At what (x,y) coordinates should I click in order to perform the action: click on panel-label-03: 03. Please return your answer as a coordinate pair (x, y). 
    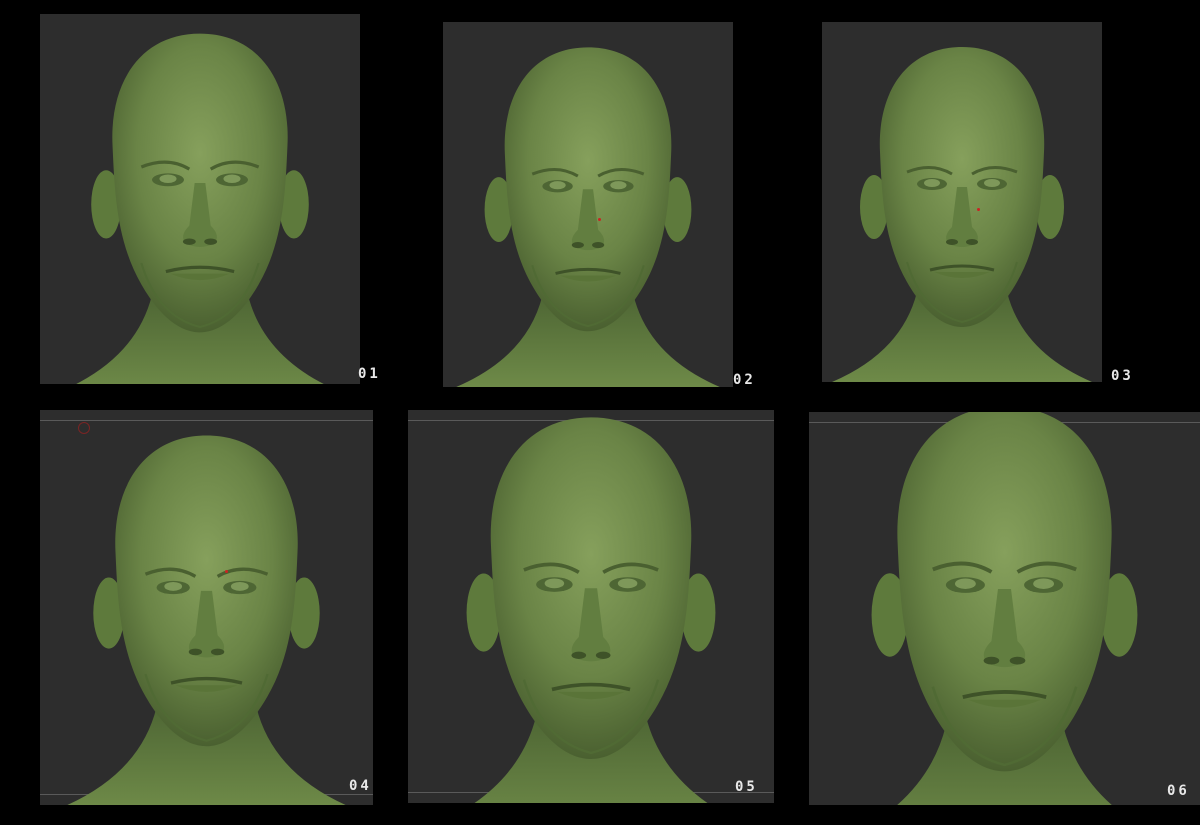
    Looking at the image, I should click on (1122, 376).